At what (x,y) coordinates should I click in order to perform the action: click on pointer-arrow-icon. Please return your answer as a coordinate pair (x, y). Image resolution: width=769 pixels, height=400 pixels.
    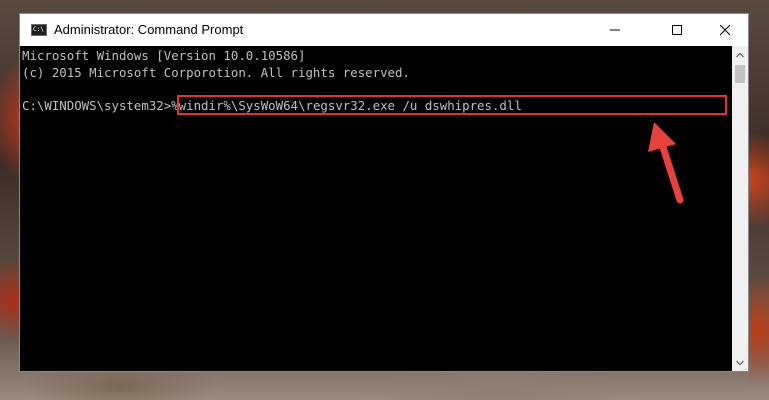
    Looking at the image, I should click on (666, 163).